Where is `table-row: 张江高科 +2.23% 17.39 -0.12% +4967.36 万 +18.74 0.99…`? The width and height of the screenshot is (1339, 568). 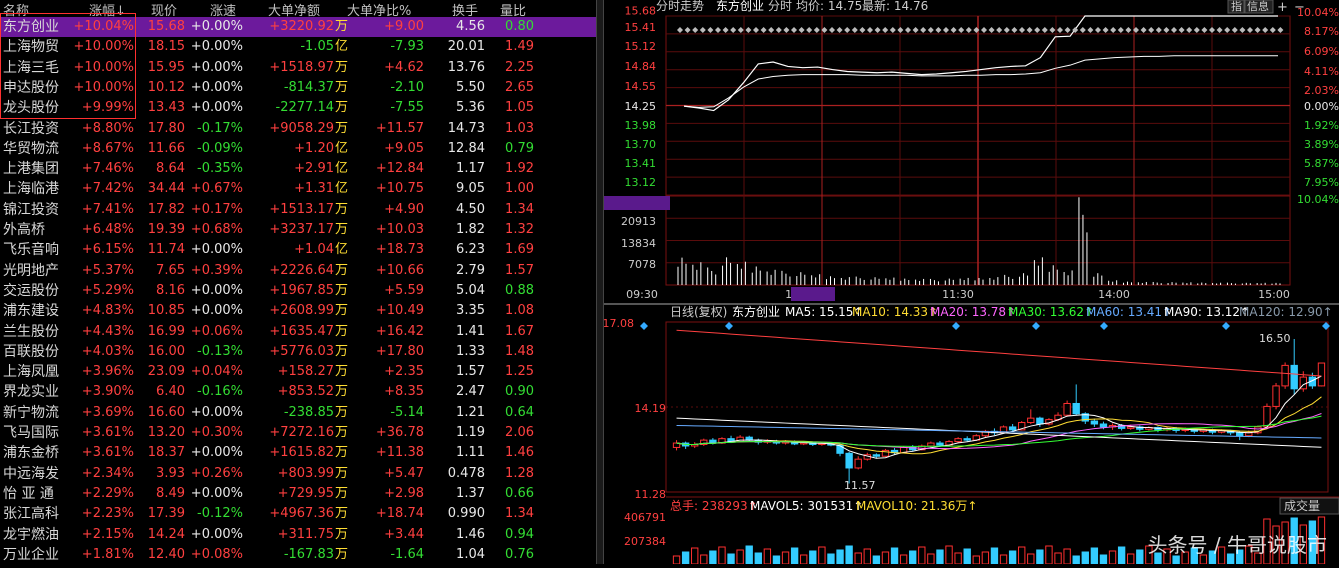
table-row: 张江高科 +2.23% 17.39 -0.12% +4967.36 万 +18.74 0.99… is located at coordinates (298, 514).